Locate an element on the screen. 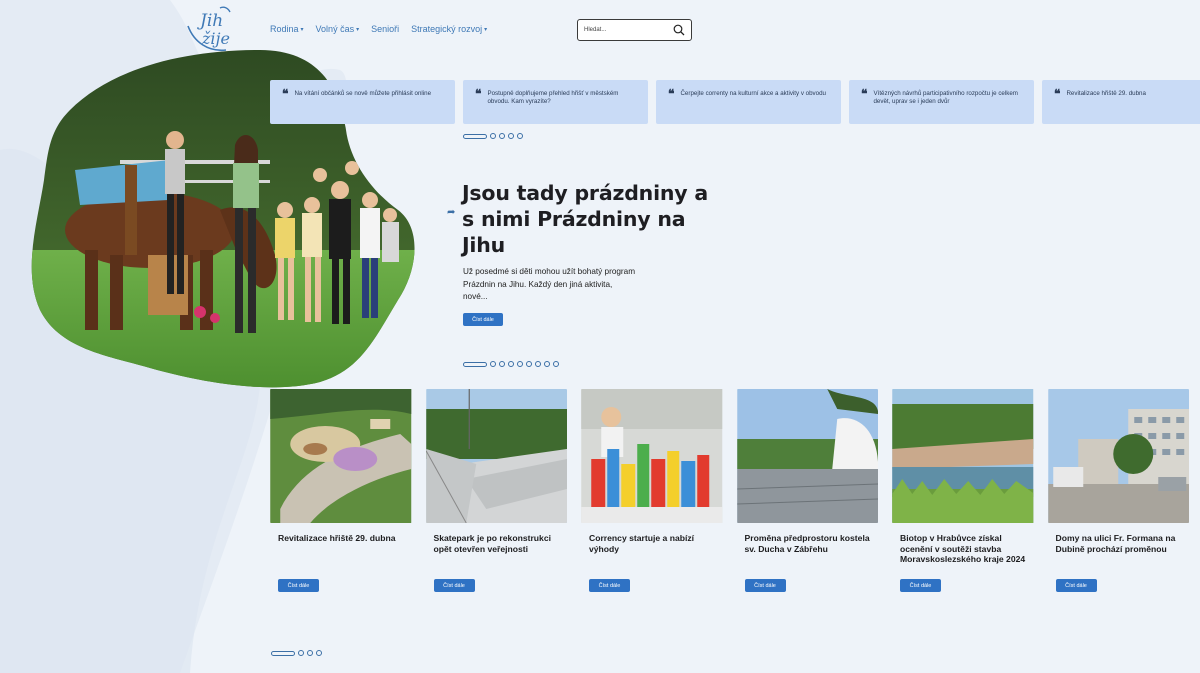 This screenshot has width=1200, height=673. nav-label: Strategický rozvoj is located at coordinates (447, 29).